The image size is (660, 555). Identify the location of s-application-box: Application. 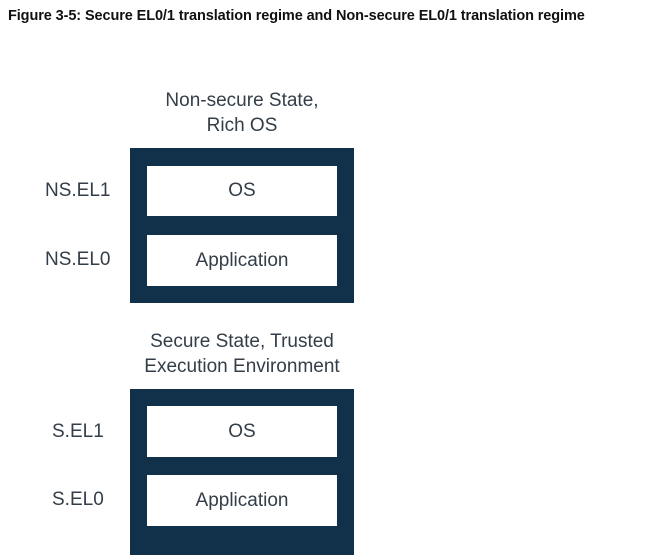
(242, 500).